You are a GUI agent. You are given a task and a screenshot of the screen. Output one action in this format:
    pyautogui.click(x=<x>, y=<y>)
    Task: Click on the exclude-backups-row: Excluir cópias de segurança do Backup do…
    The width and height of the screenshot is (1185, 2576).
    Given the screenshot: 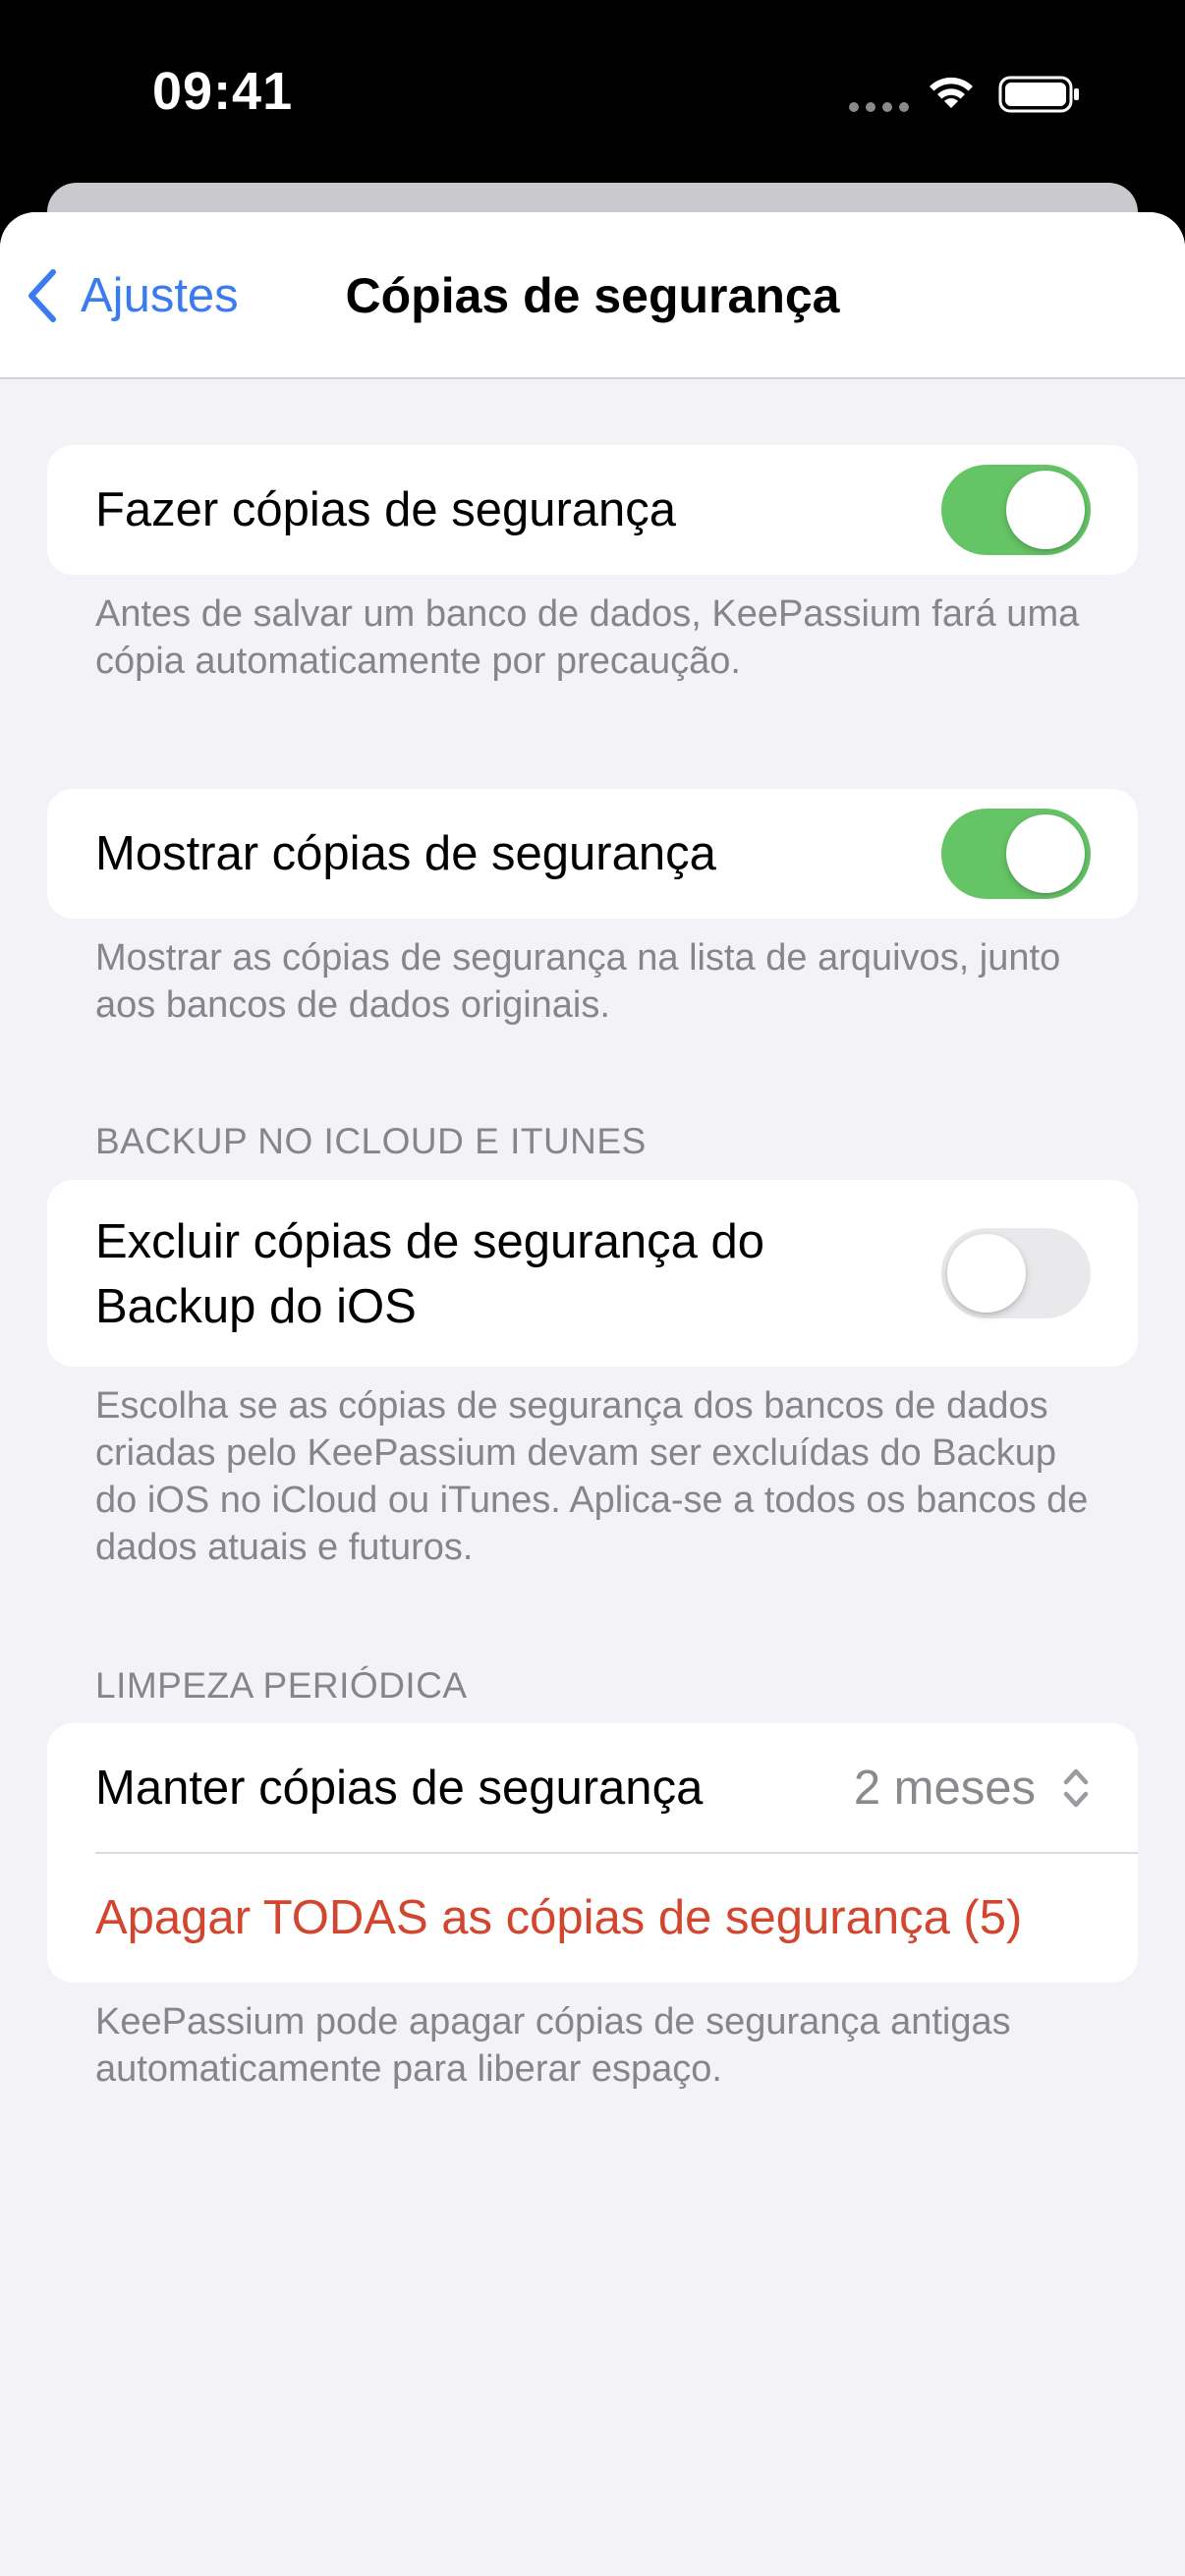 What is the action you would take?
    pyautogui.click(x=592, y=1273)
    